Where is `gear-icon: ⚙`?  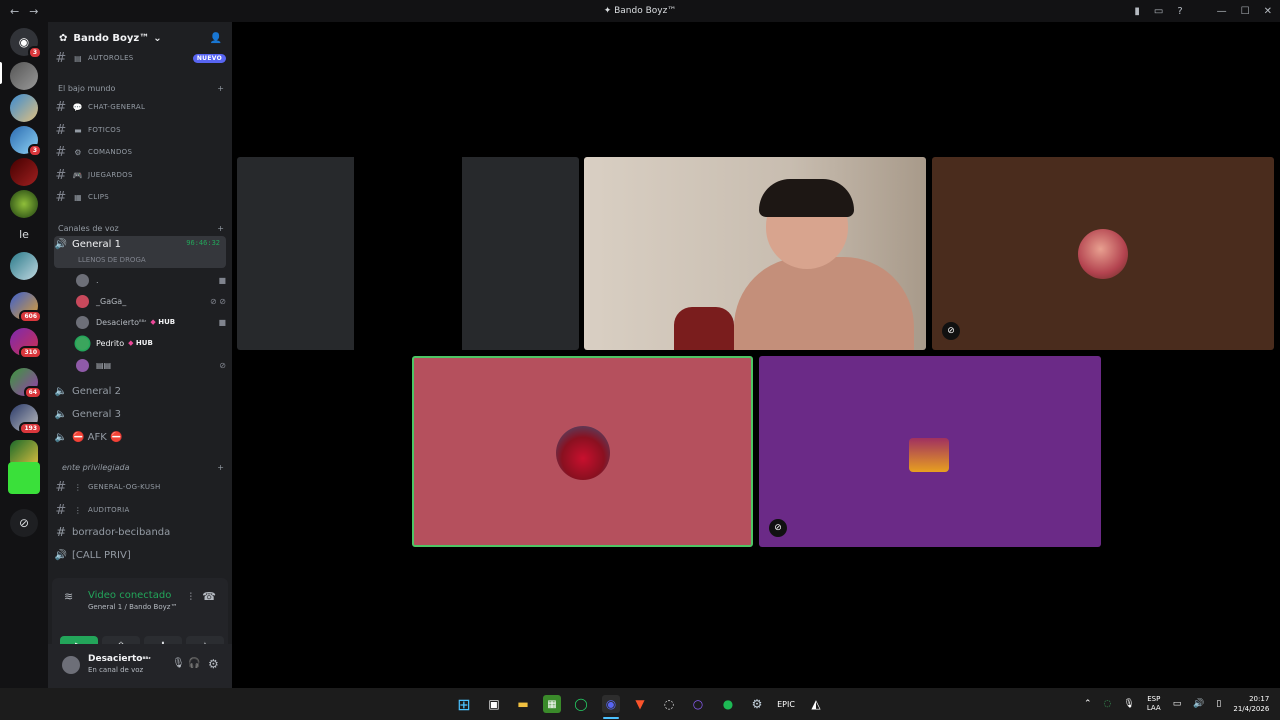
gear-icon: ⚙ is located at coordinates (213, 664).